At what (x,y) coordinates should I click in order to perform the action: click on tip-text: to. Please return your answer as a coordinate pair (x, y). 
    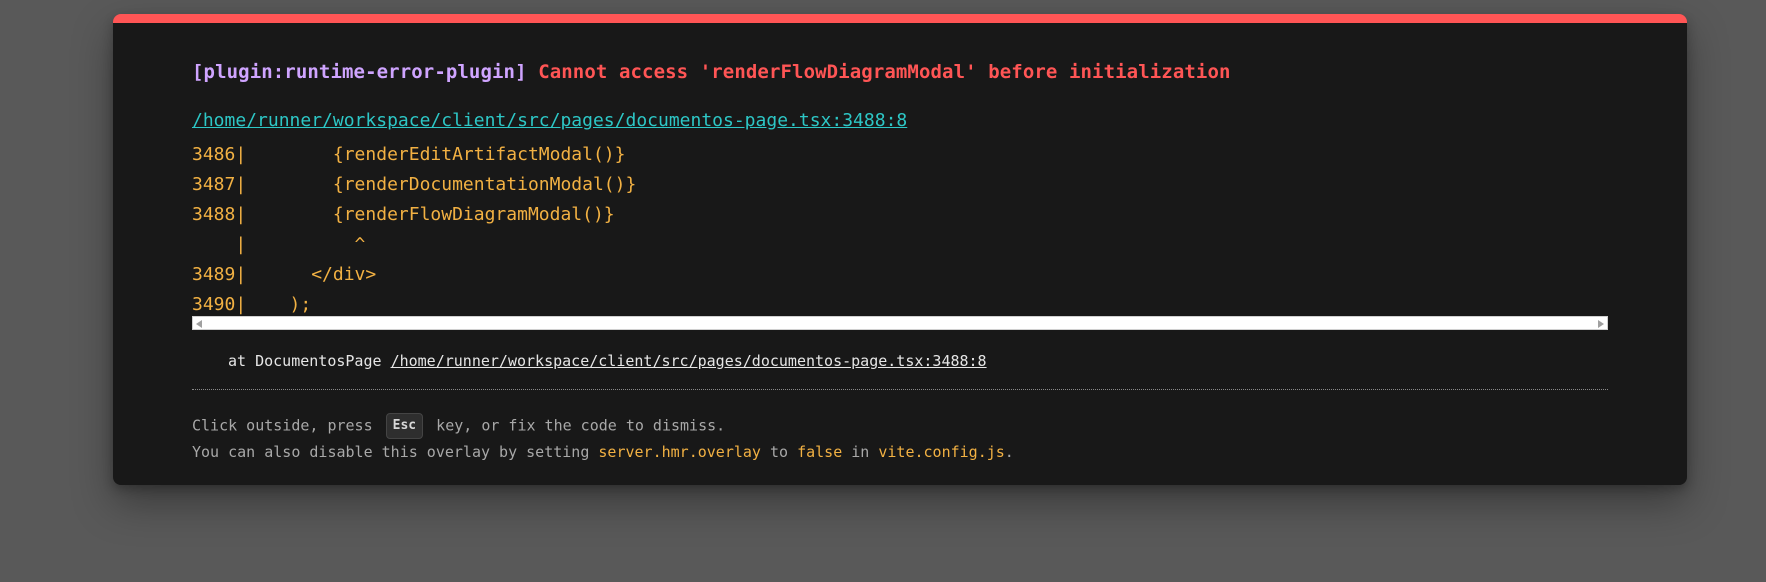
    Looking at the image, I should click on (779, 452).